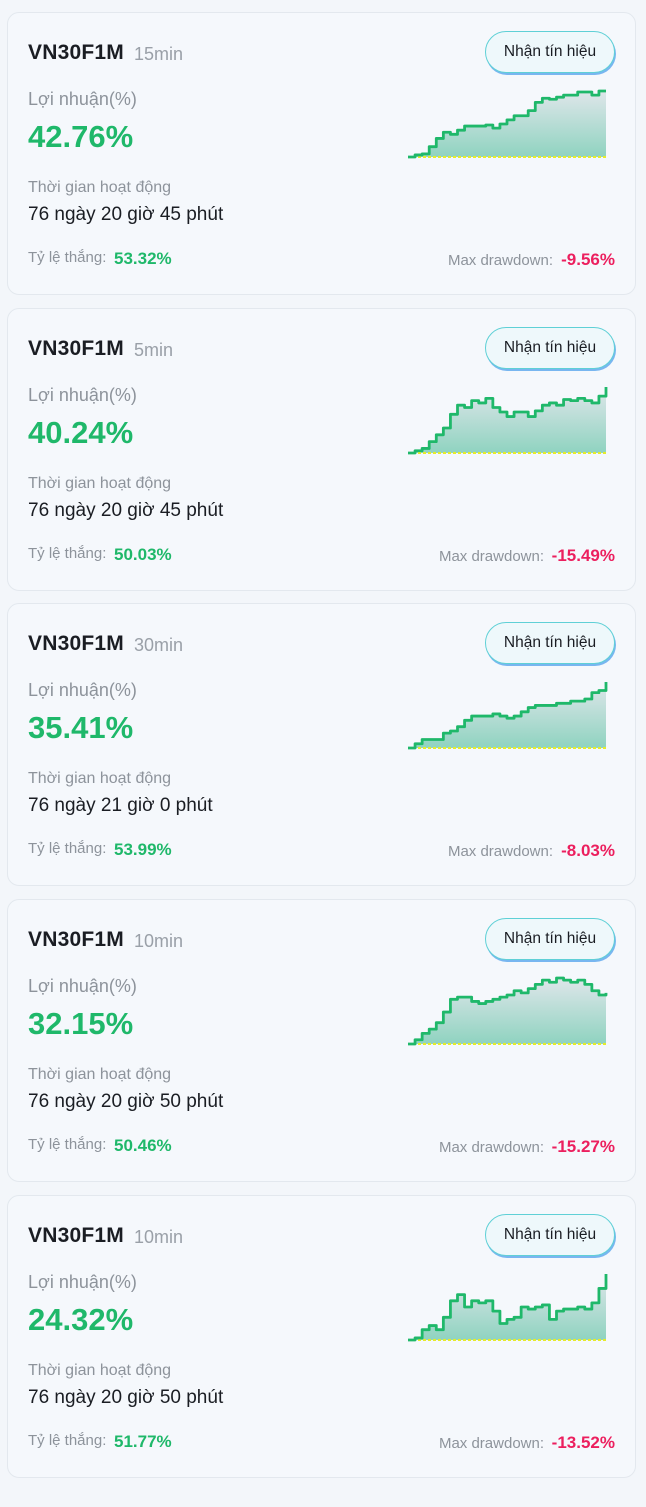 This screenshot has width=646, height=1507. I want to click on max-drawdown-value: -15.27%, so click(583, 1146).